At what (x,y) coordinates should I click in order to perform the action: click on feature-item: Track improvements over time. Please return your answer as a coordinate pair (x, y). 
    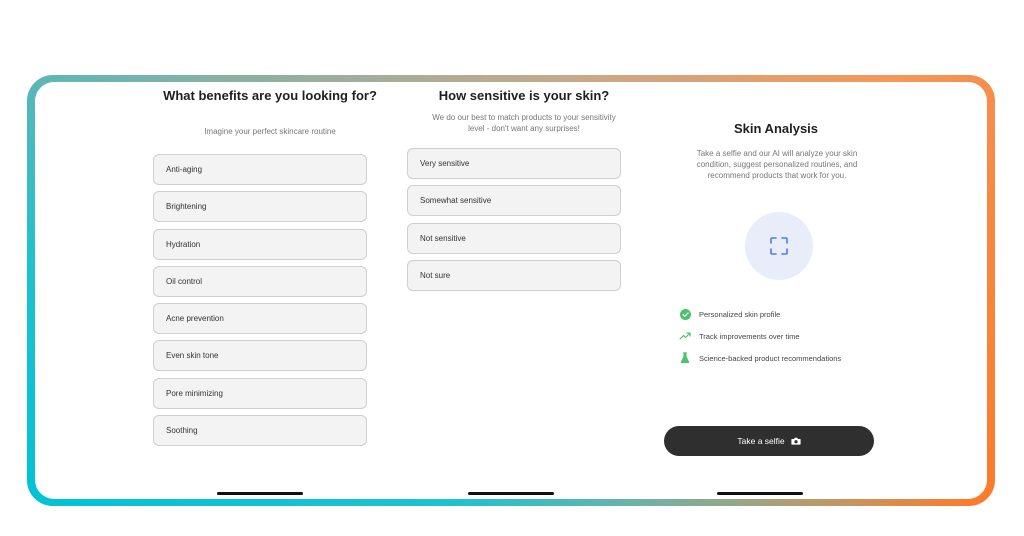
    Looking at the image, I should click on (784, 336).